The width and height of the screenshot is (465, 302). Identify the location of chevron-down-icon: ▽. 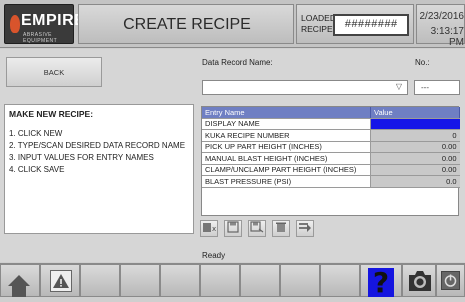
(399, 87).